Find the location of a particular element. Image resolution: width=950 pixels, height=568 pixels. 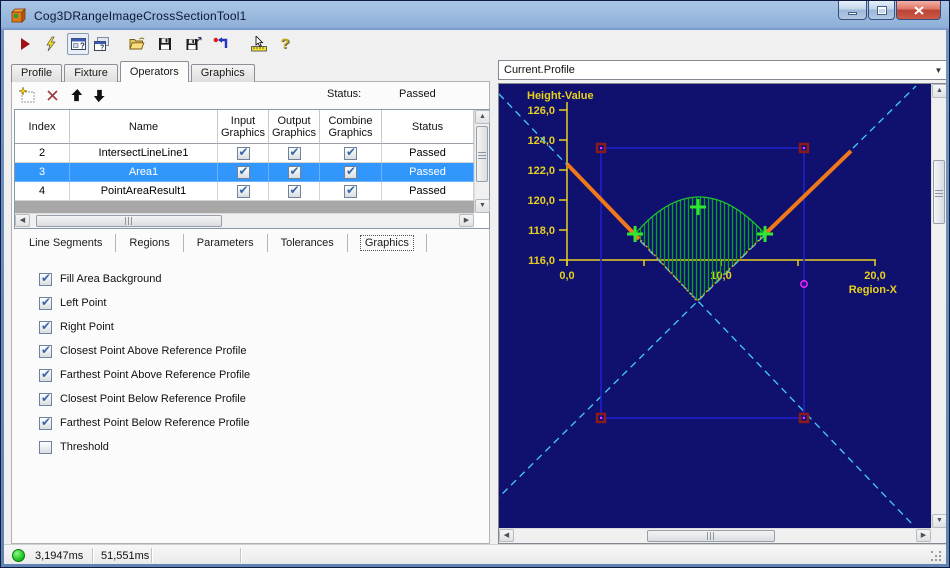

tab-operators: Operators is located at coordinates (154, 71).